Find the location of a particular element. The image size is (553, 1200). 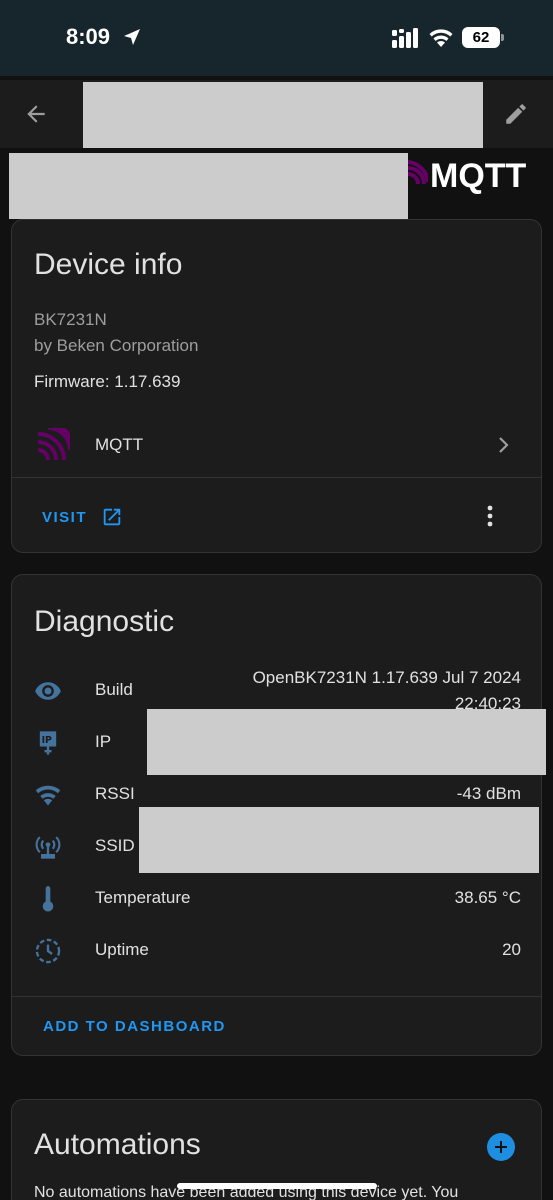

automations-title: Automations is located at coordinates (117, 1144).